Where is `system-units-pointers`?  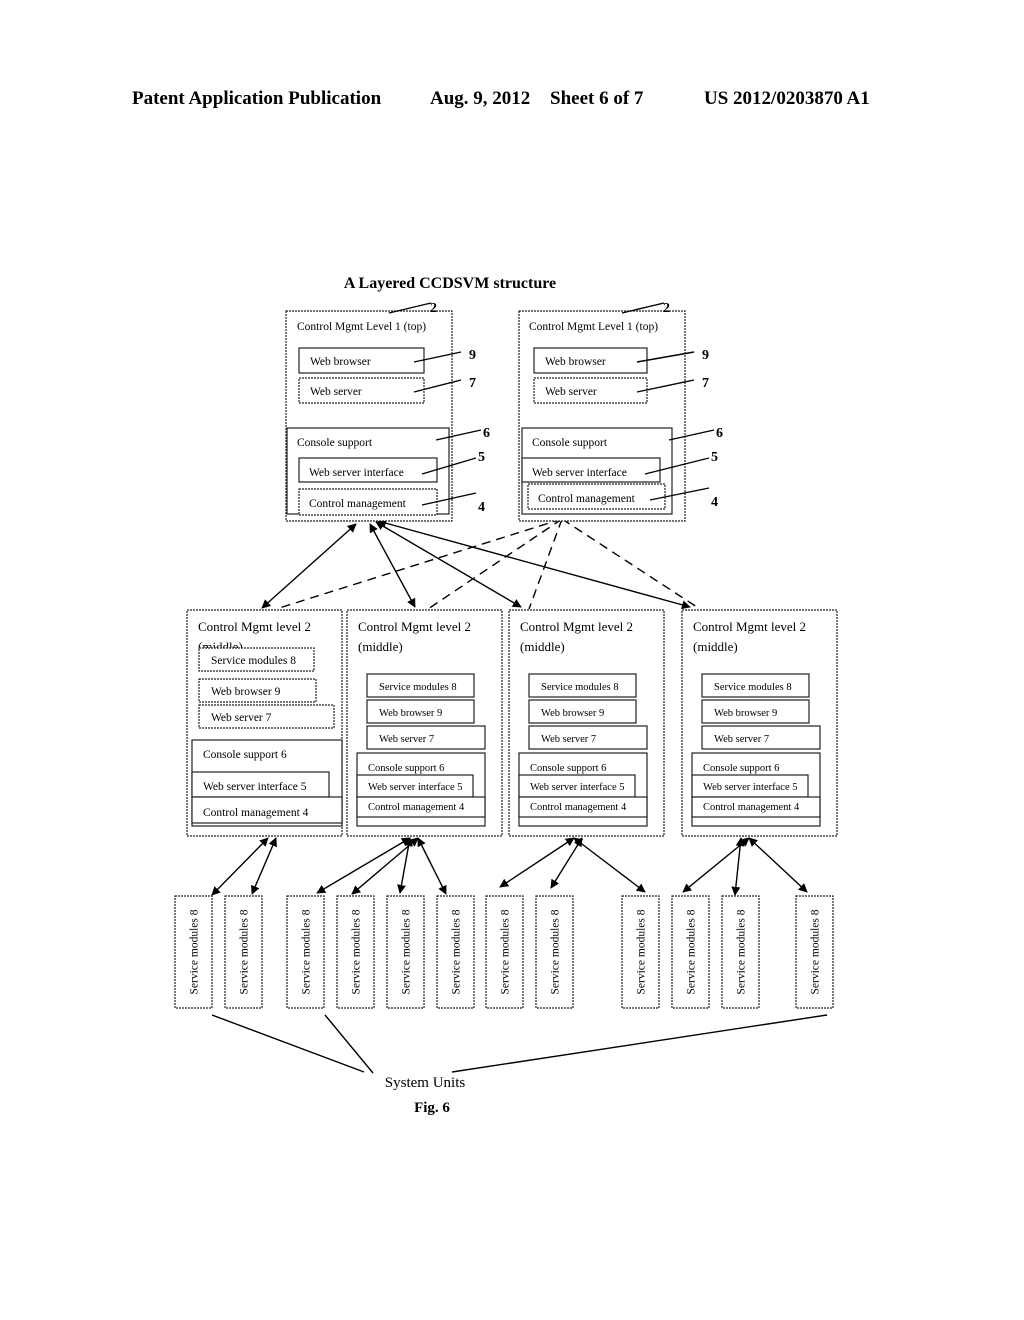 system-units-pointers is located at coordinates (519, 1044).